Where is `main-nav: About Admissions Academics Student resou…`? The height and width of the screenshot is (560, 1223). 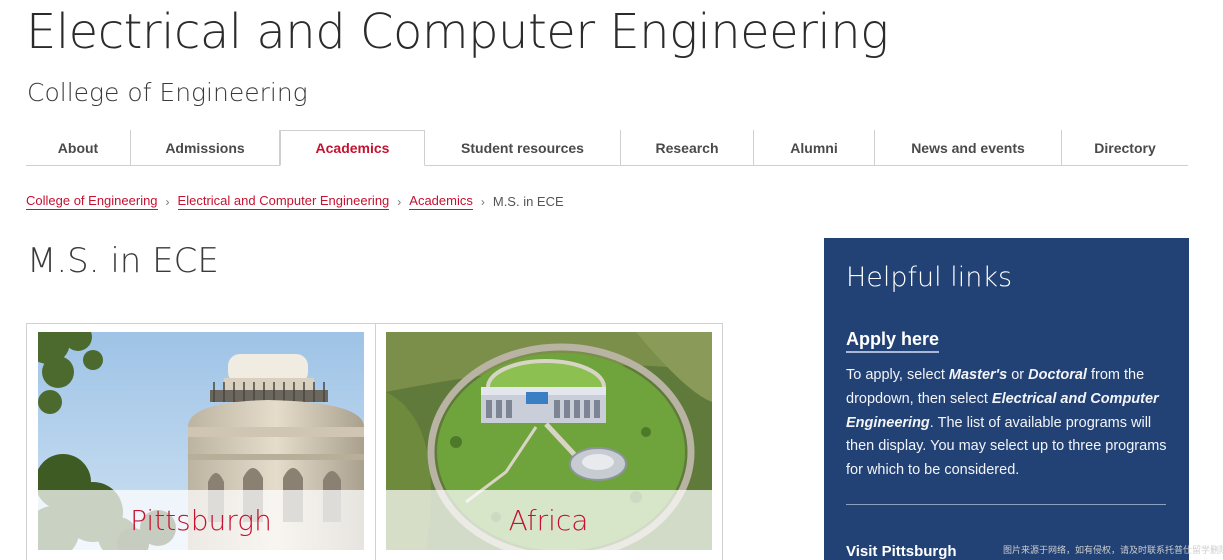 main-nav: About Admissions Academics Student resou… is located at coordinates (607, 148).